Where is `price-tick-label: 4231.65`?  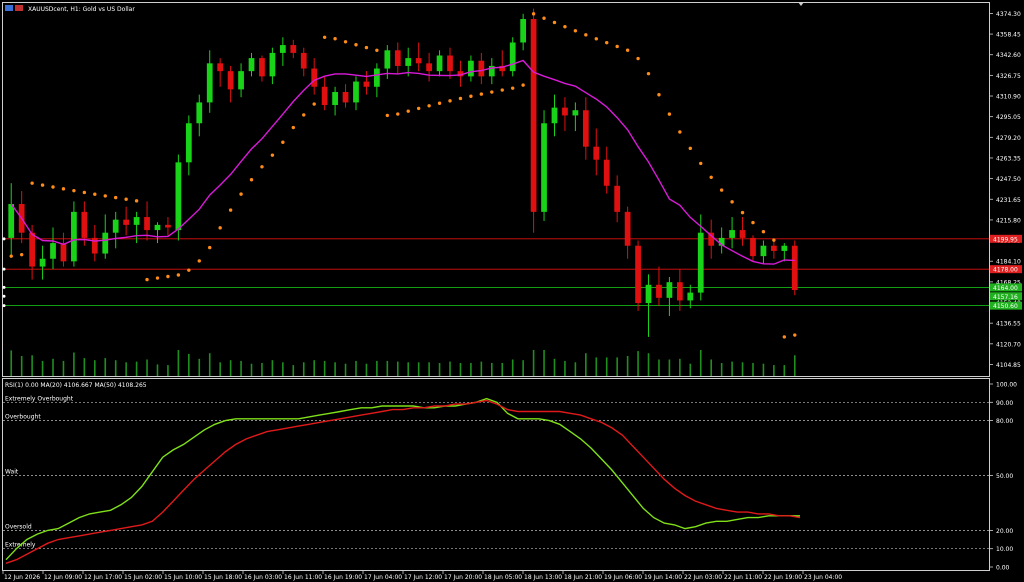 price-tick-label: 4231.65 is located at coordinates (1008, 200).